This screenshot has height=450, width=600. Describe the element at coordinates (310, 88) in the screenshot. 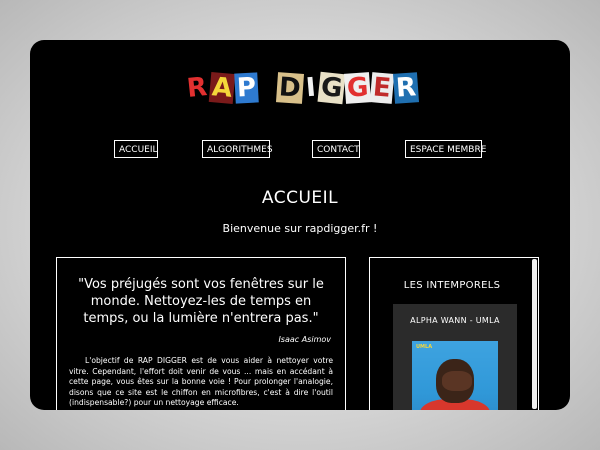

I see `logo-letter: I` at that location.